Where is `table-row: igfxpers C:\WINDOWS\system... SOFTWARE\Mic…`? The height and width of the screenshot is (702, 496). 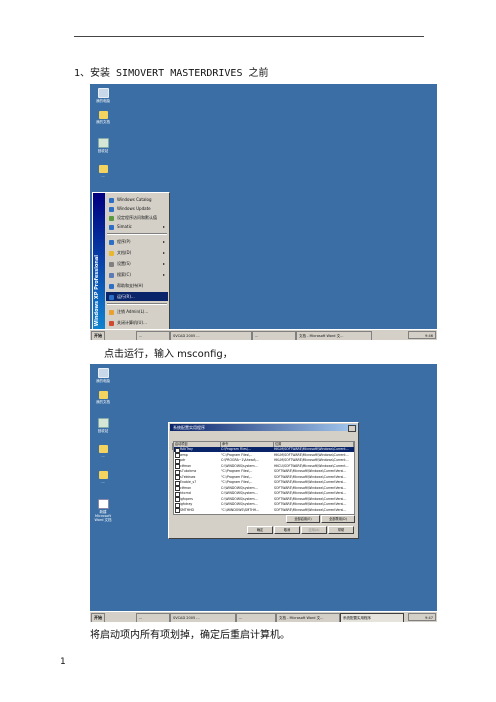 table-row: igfxpers C:\WINDOWS\system... SOFTWARE\Mic… is located at coordinates (264, 499).